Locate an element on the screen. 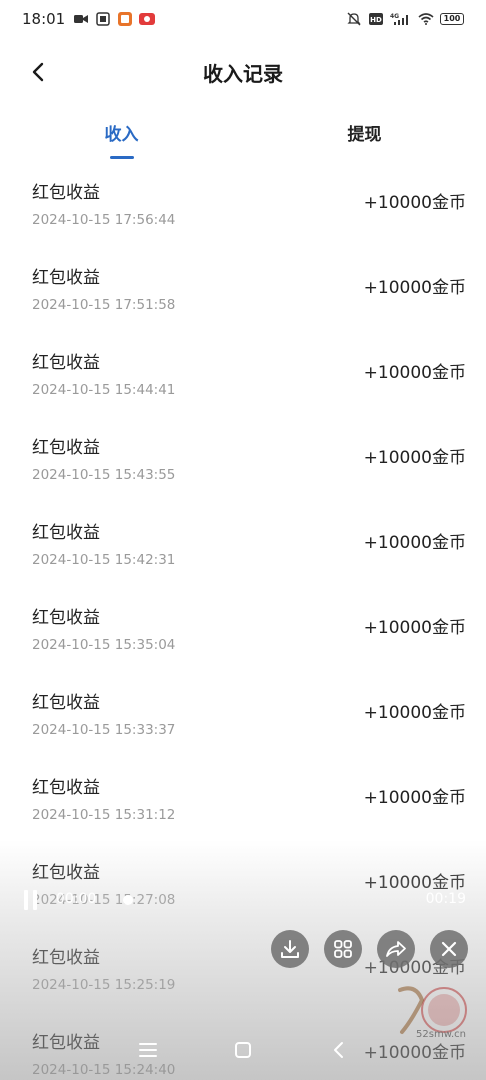 The image size is (486, 1080). list-item: 红包收益 2024-10-15 17:56:44 +10000金币 is located at coordinates (243, 210).